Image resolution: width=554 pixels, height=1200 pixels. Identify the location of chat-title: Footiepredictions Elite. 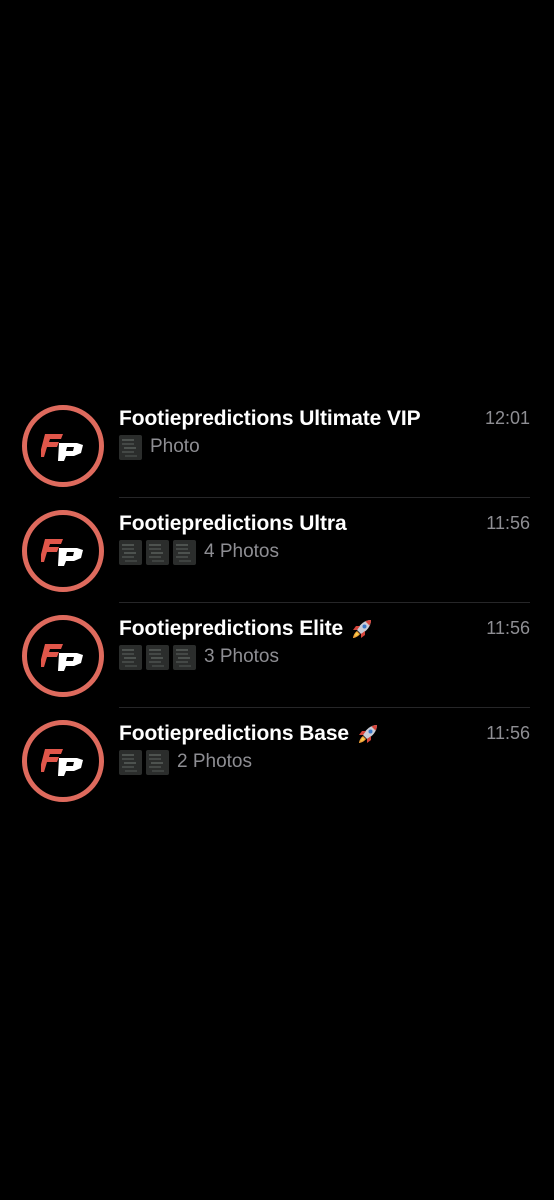
(231, 628).